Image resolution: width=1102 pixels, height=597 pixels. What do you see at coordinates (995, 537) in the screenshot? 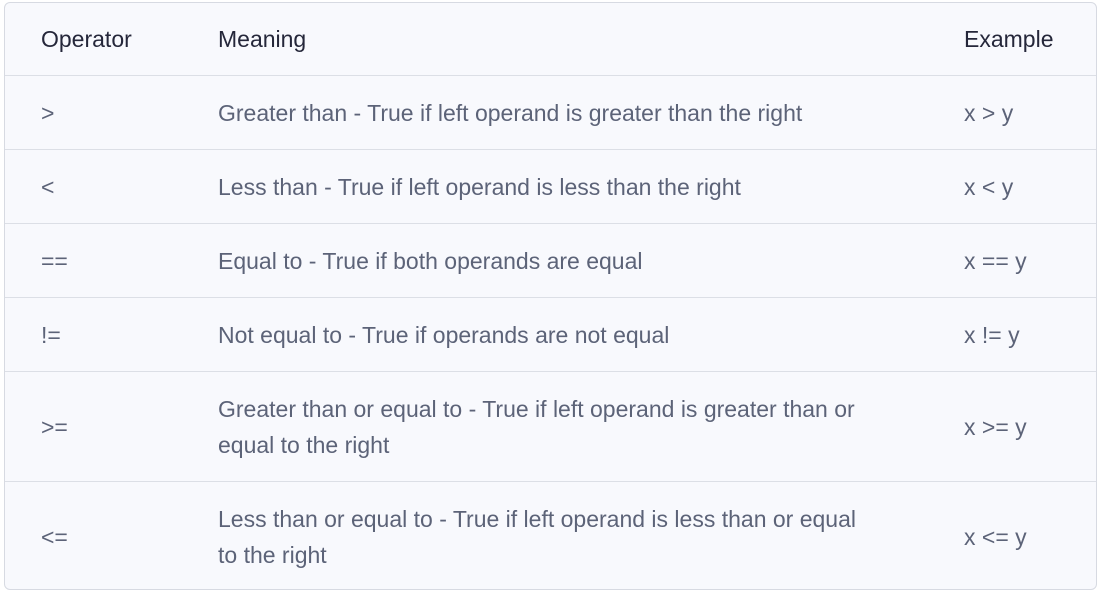
I see `example-cell: x <= y` at bounding box center [995, 537].